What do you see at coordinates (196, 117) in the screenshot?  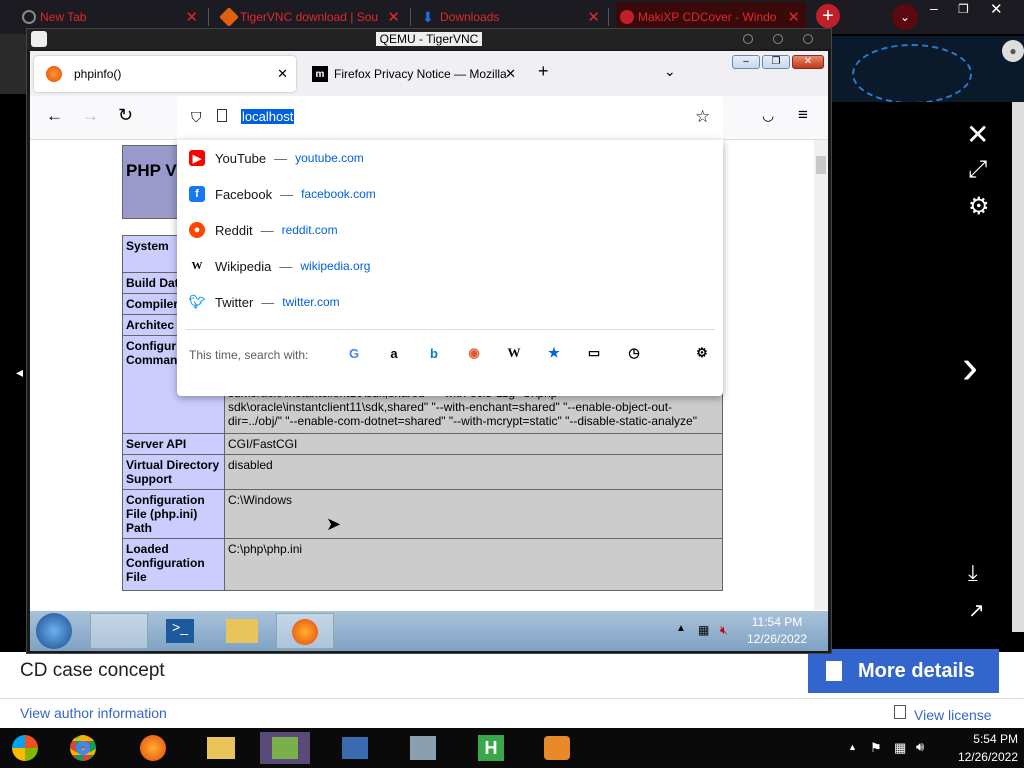 I see `shield-icon: ⛉` at bounding box center [196, 117].